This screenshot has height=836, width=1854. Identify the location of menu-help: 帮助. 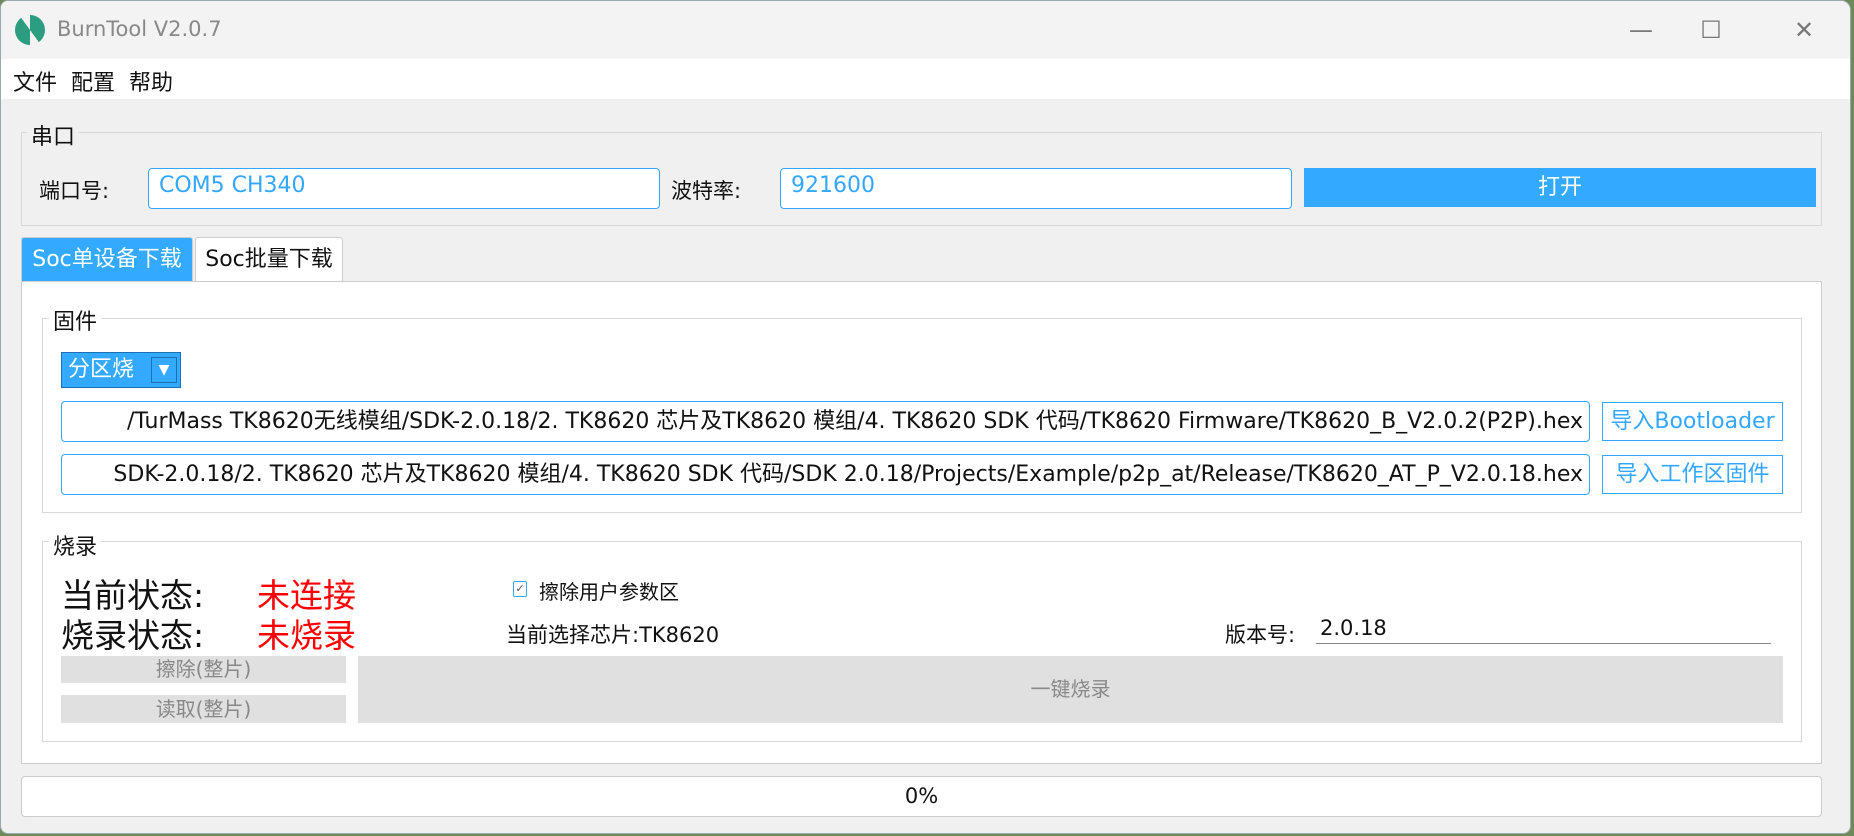
(151, 81).